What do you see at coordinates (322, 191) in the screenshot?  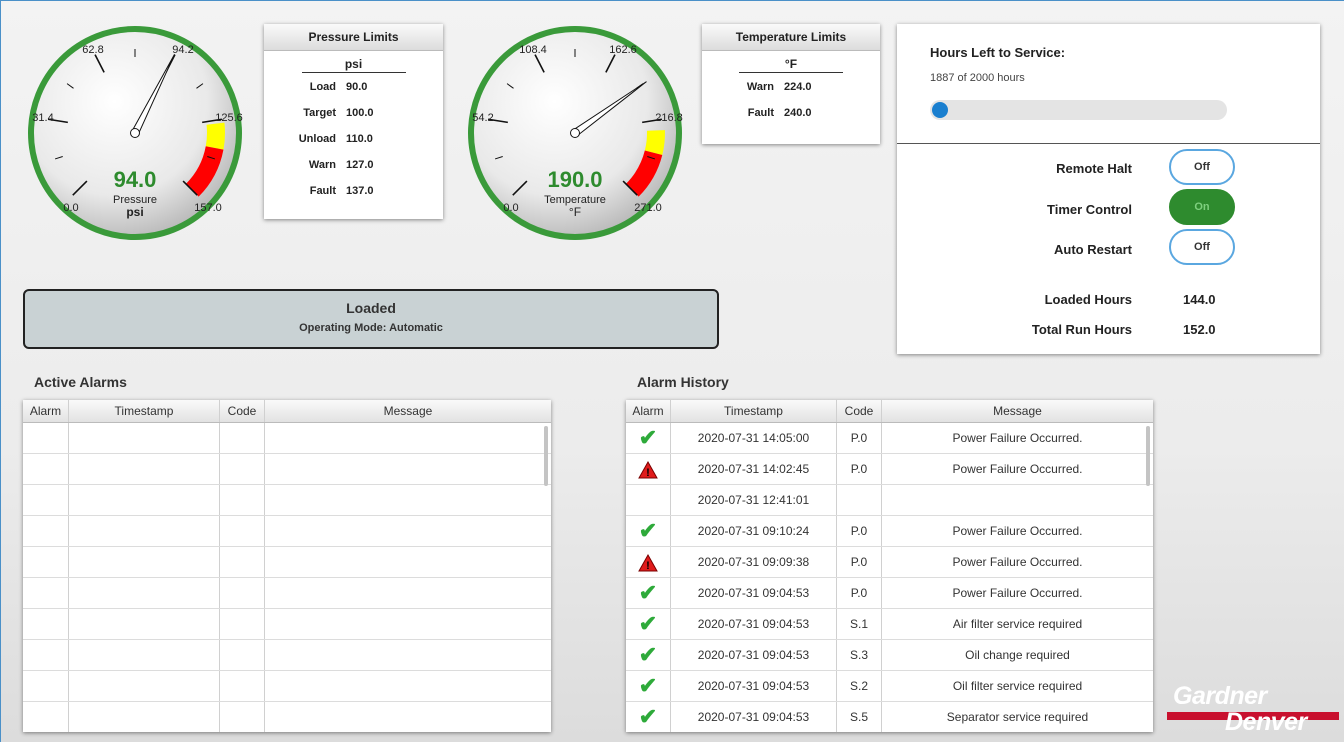 I see `pressure-limit-label: Fault` at bounding box center [322, 191].